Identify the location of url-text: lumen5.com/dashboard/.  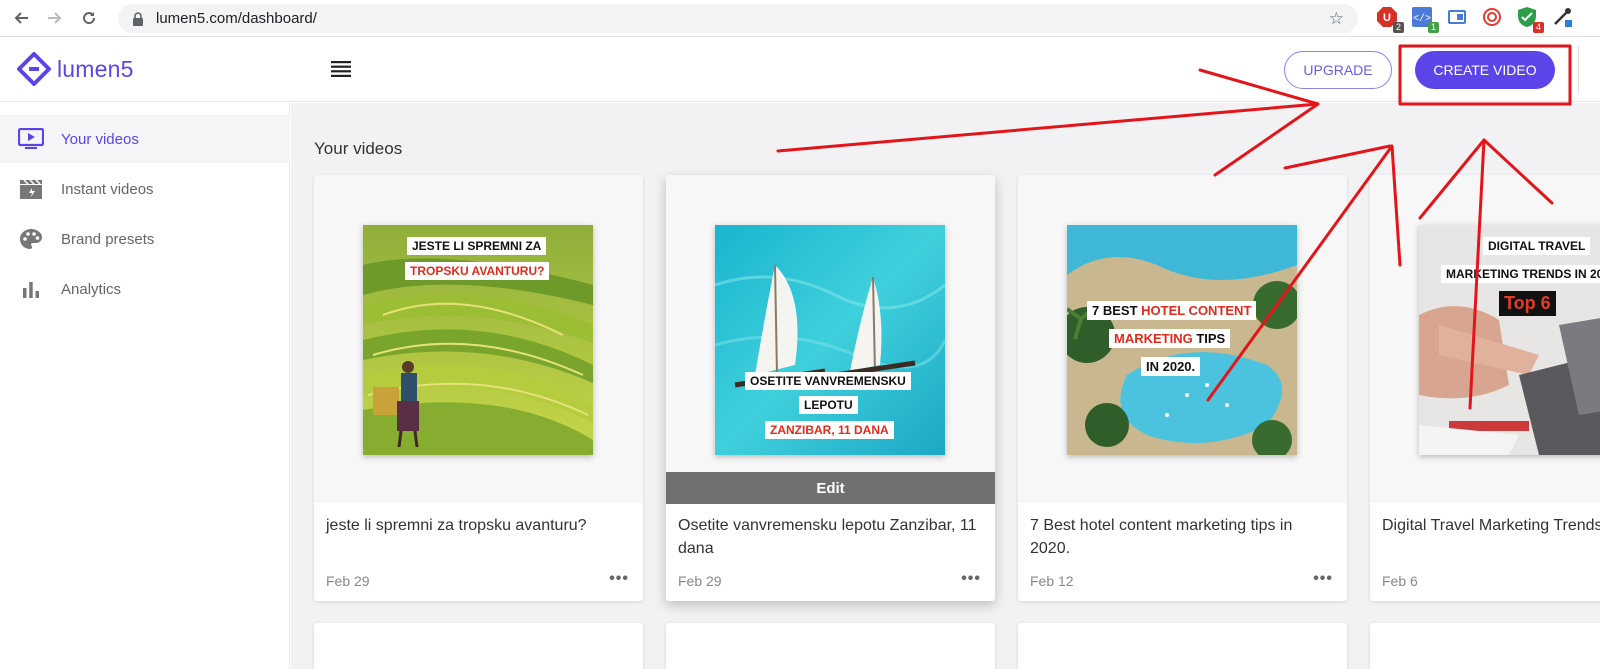
(236, 18).